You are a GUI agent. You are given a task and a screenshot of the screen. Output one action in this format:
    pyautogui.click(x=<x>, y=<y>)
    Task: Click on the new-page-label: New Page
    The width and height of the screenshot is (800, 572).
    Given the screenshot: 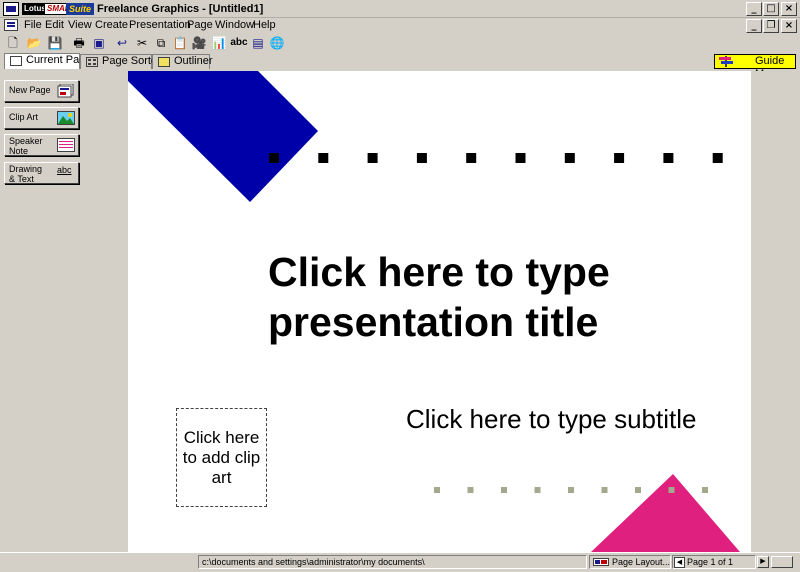 What is the action you would take?
    pyautogui.click(x=30, y=90)
    